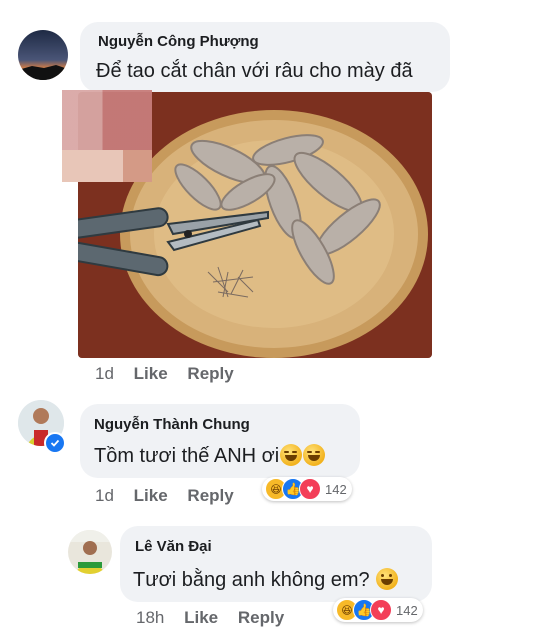  I want to click on verified-badge-icon, so click(55, 443).